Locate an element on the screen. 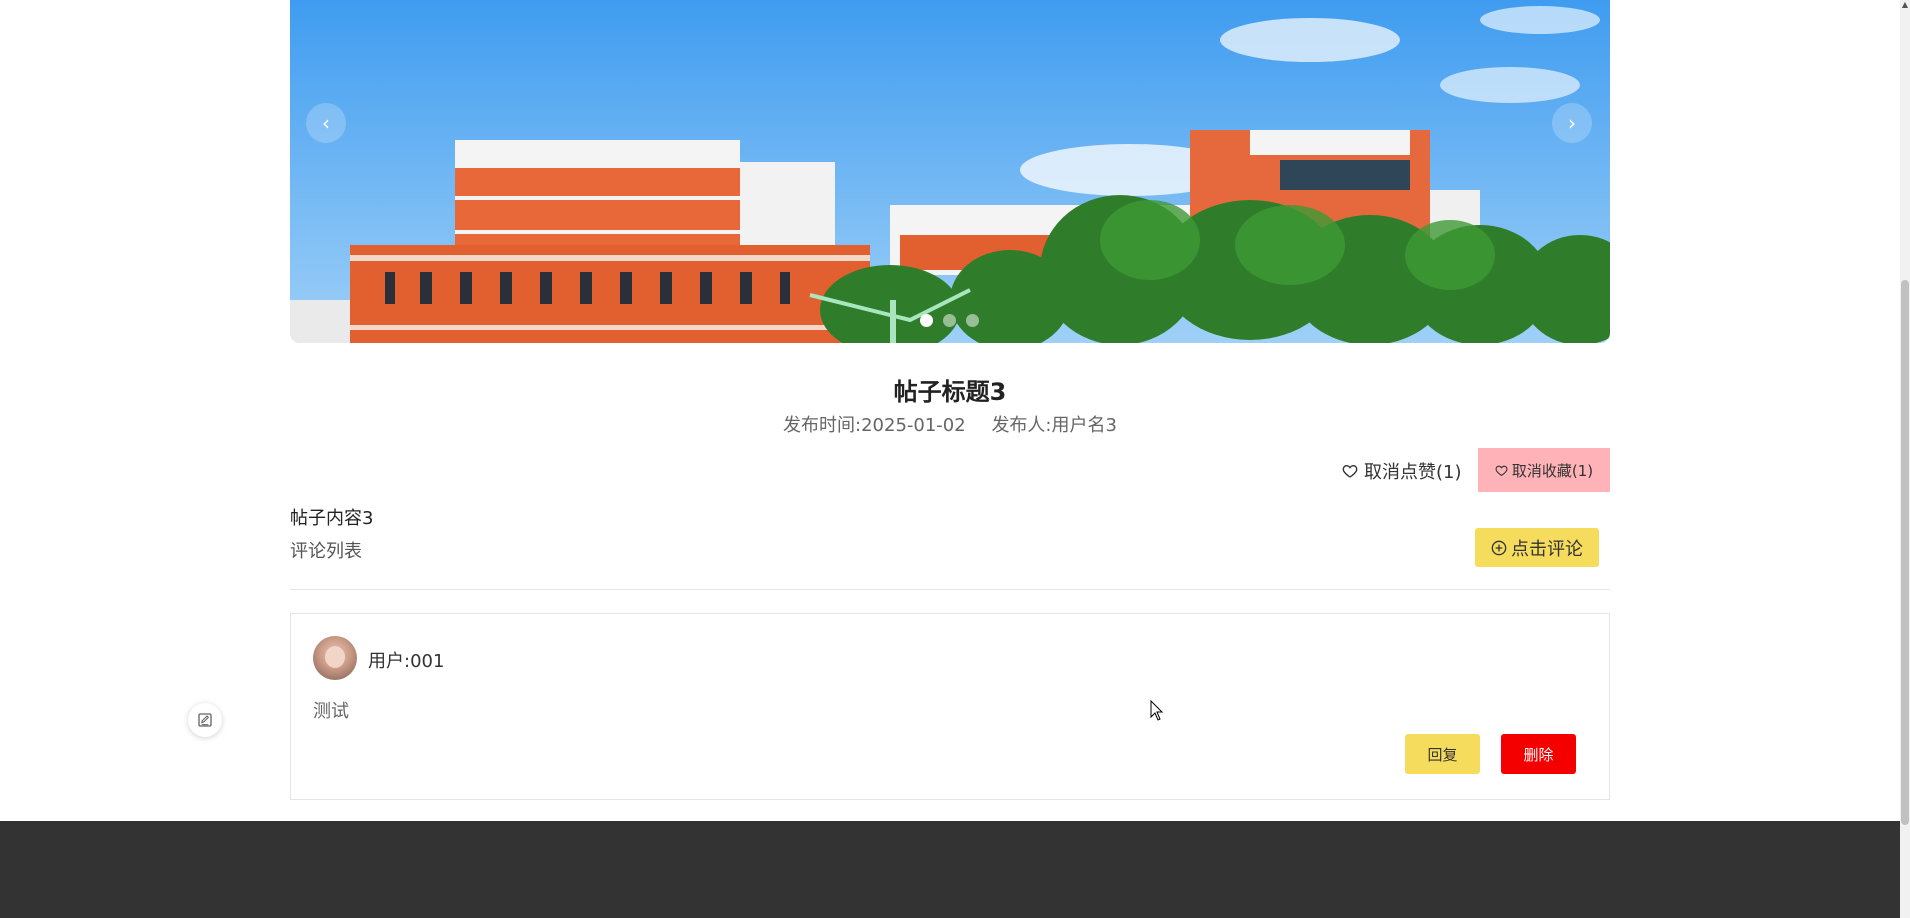  carousel-indicators is located at coordinates (949, 320).